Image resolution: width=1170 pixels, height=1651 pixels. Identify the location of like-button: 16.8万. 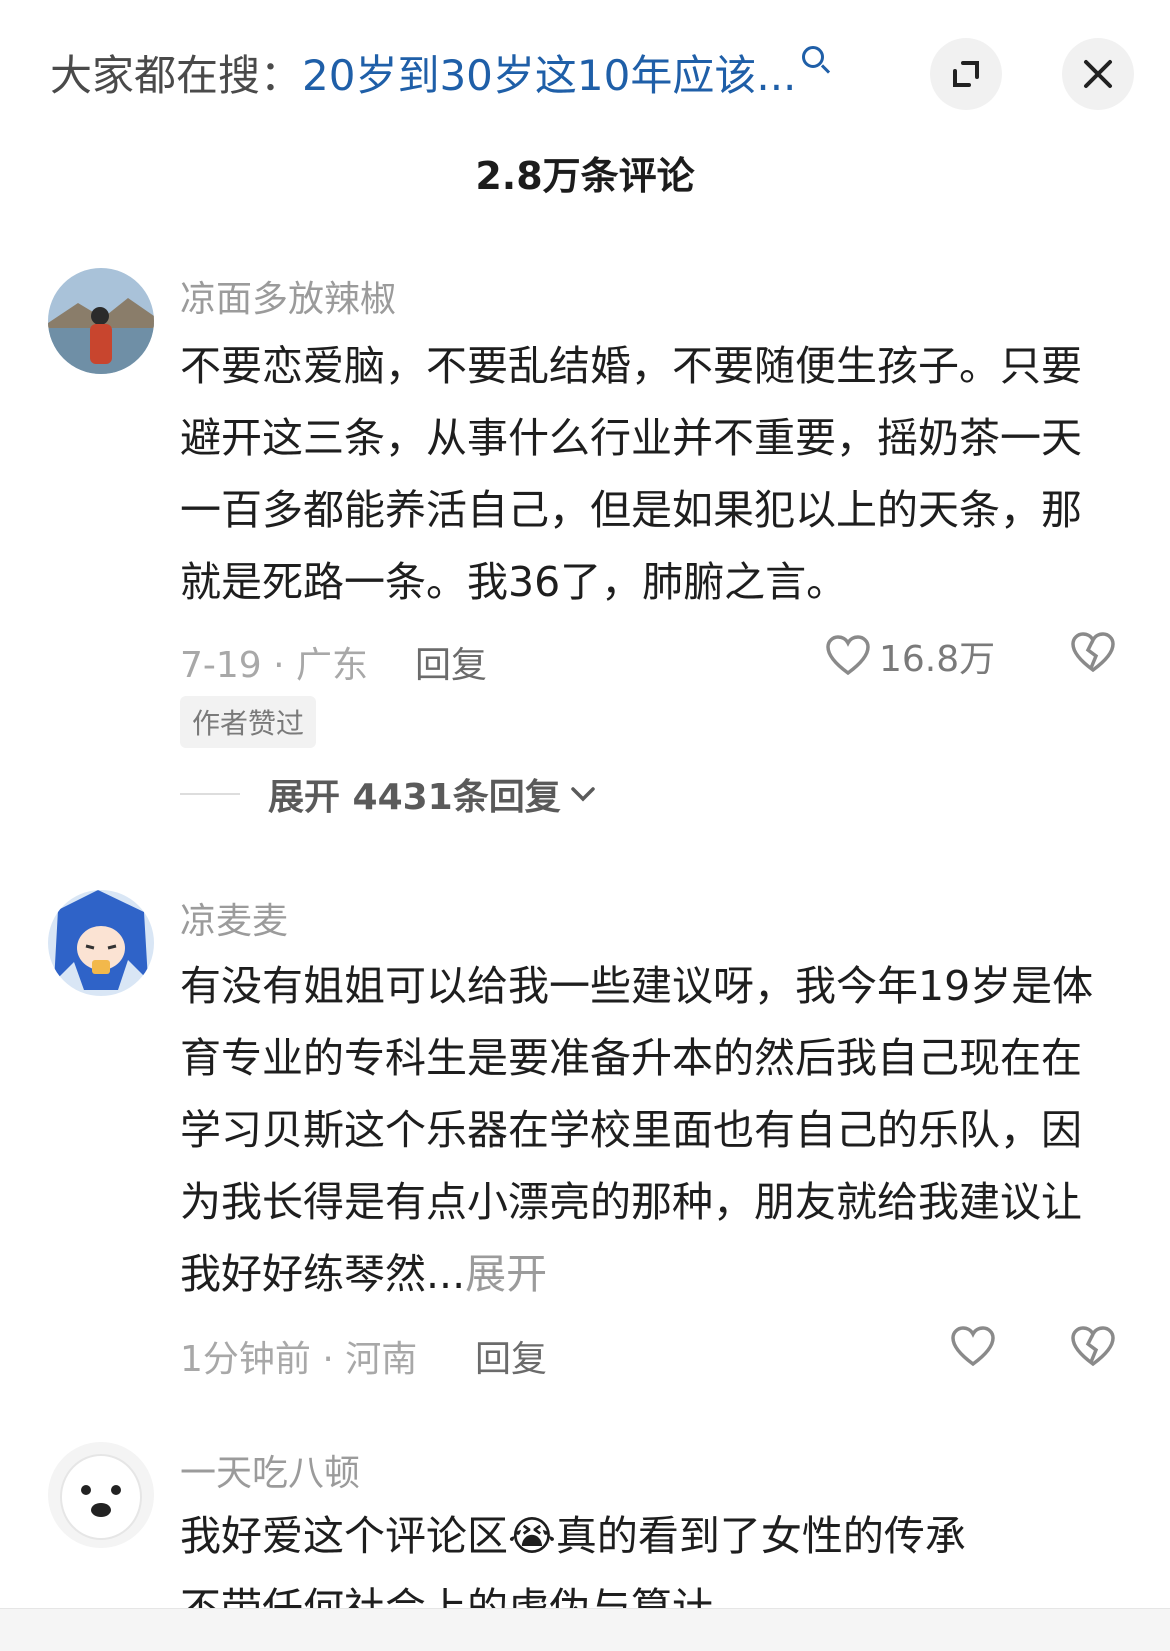
(910, 656).